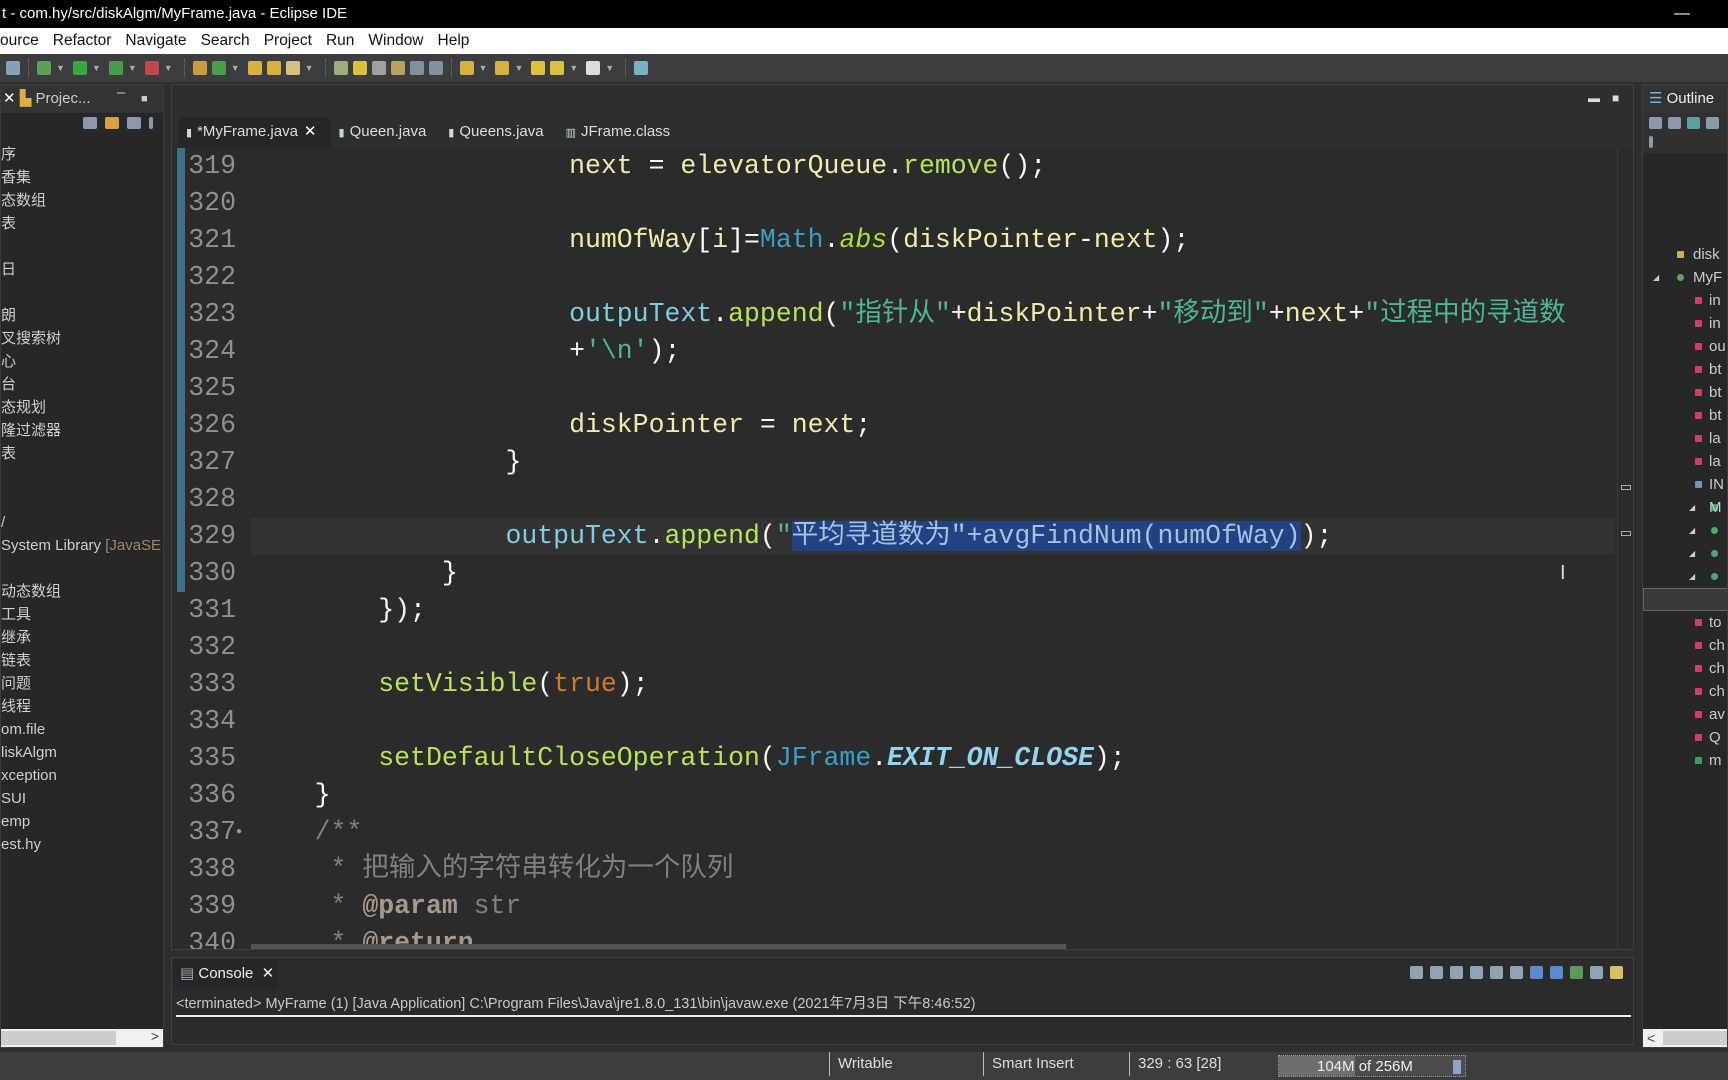  I want to click on code-line: 319 next = elevatorQueue.remove();, so click(902, 166).